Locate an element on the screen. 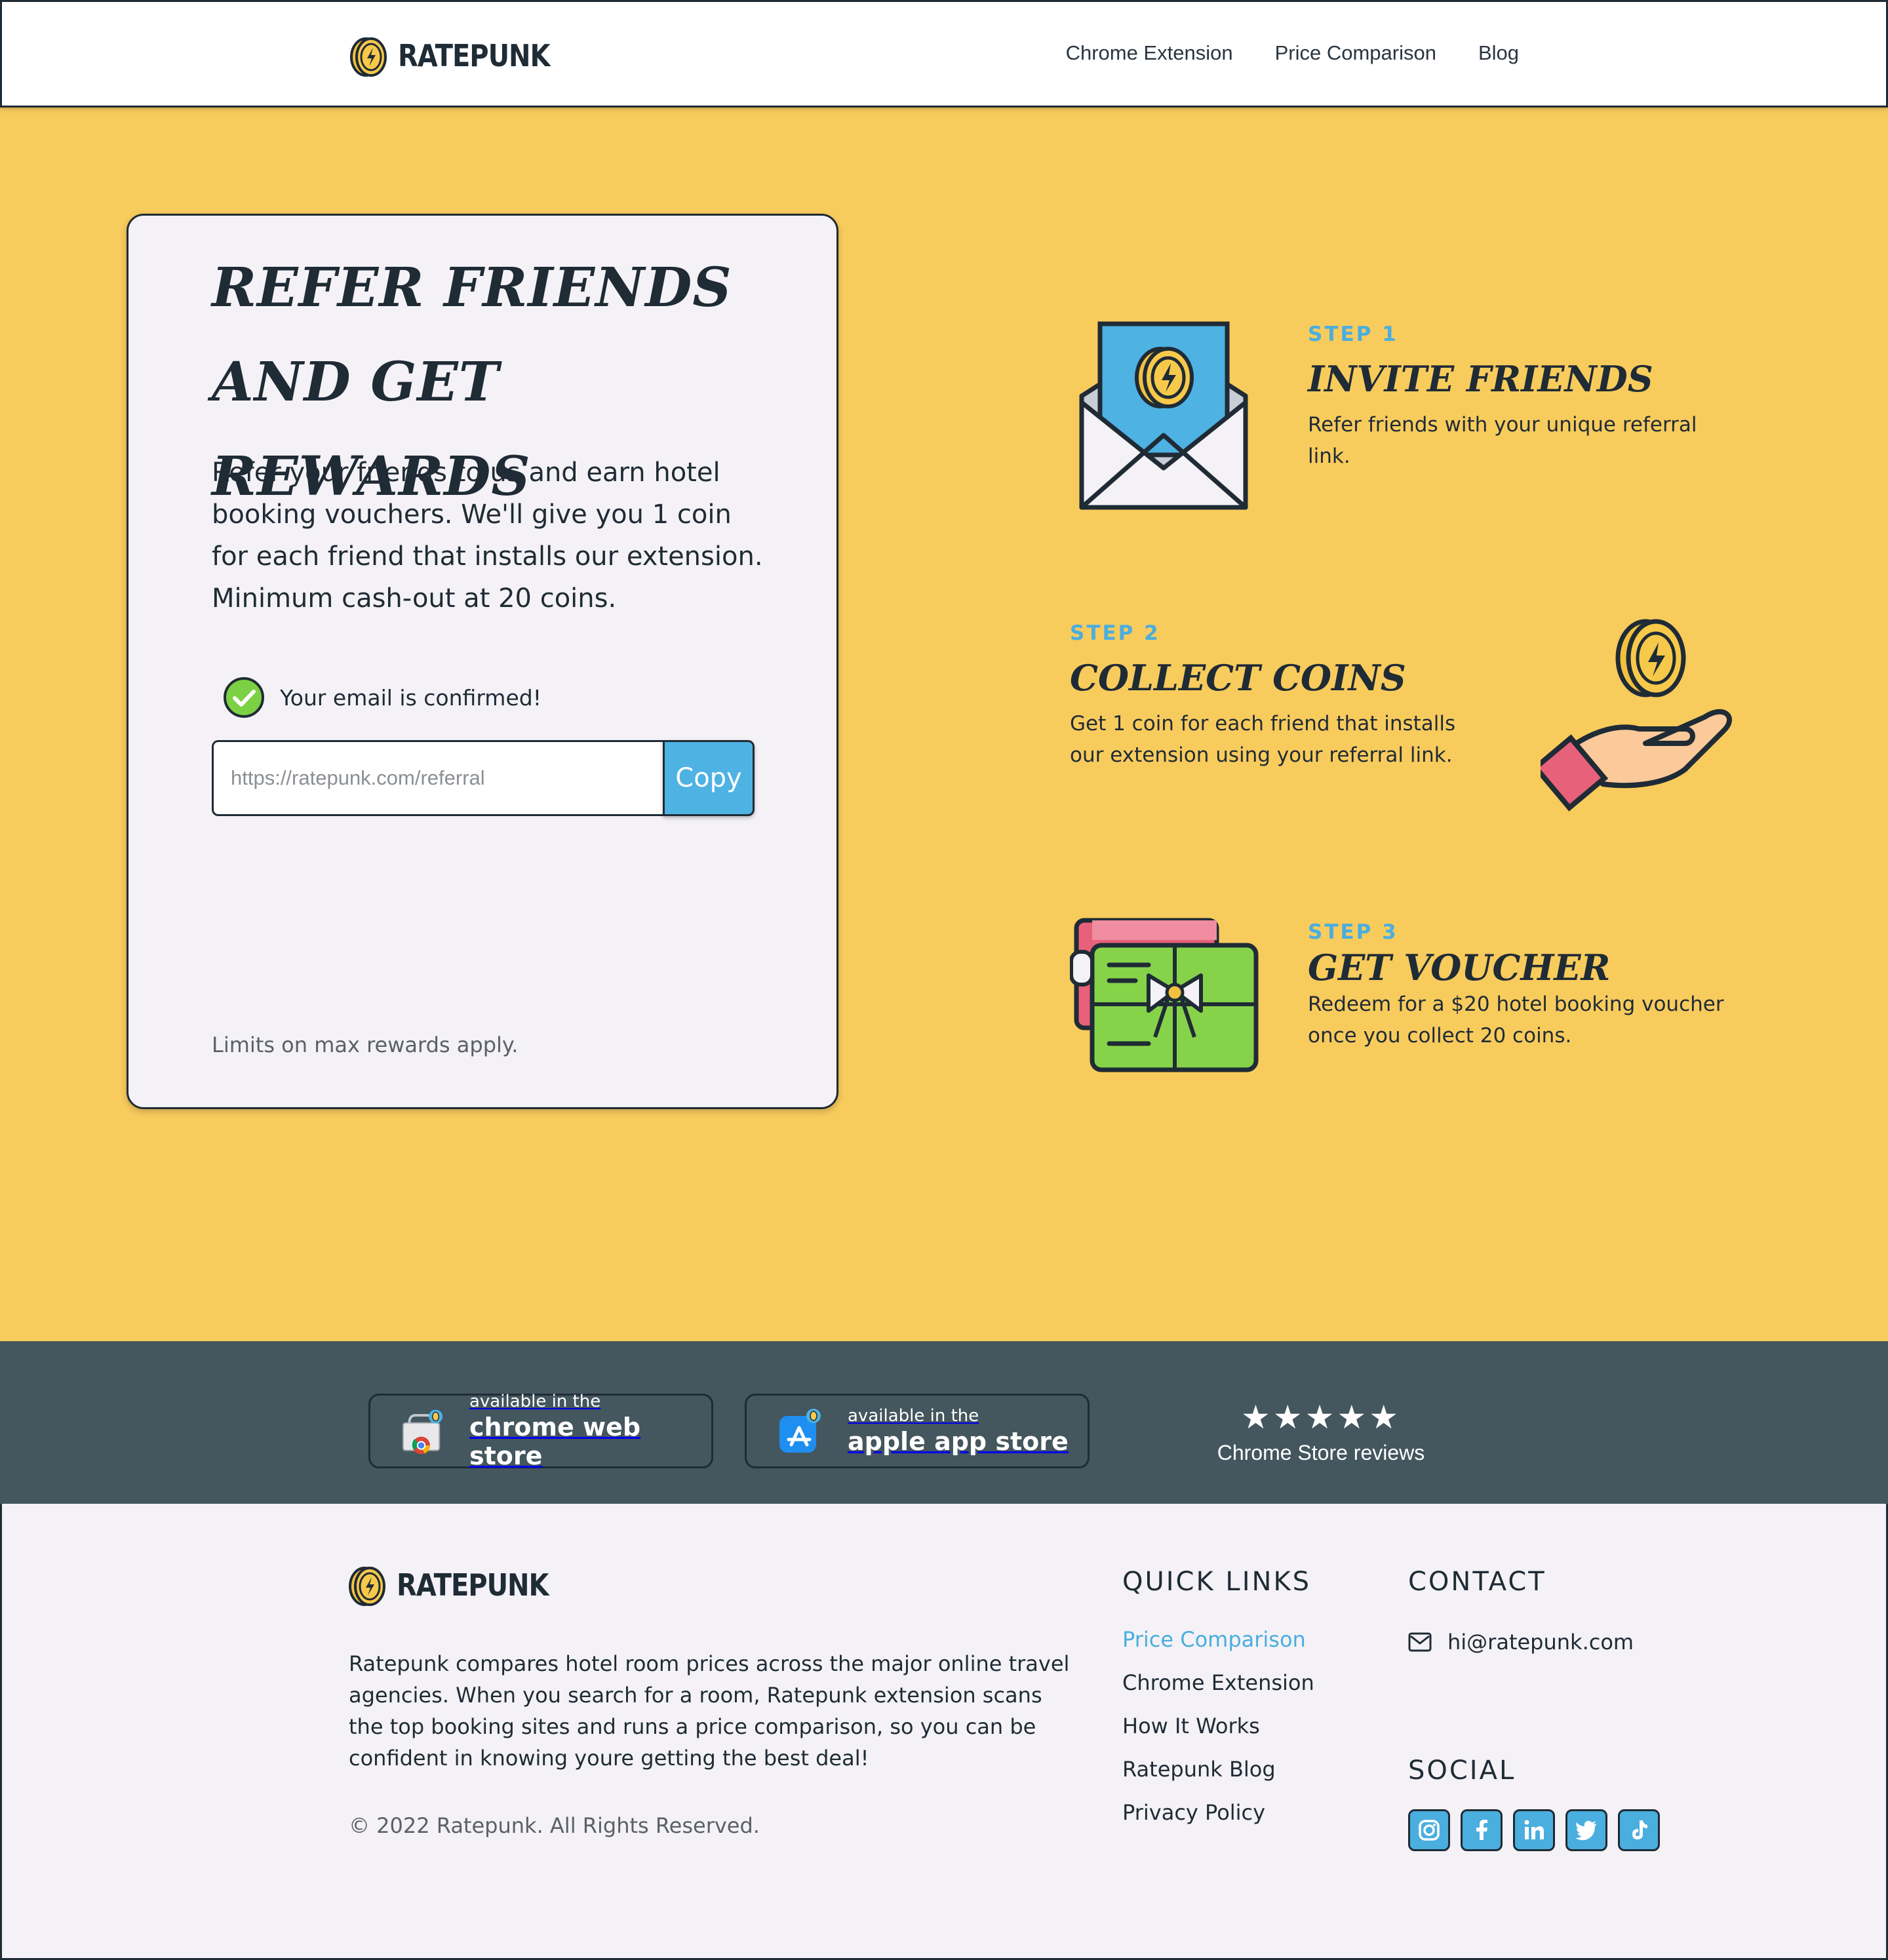 Image resolution: width=1888 pixels, height=1960 pixels. step-1-title: INVITE FRIENDS is located at coordinates (1480, 379).